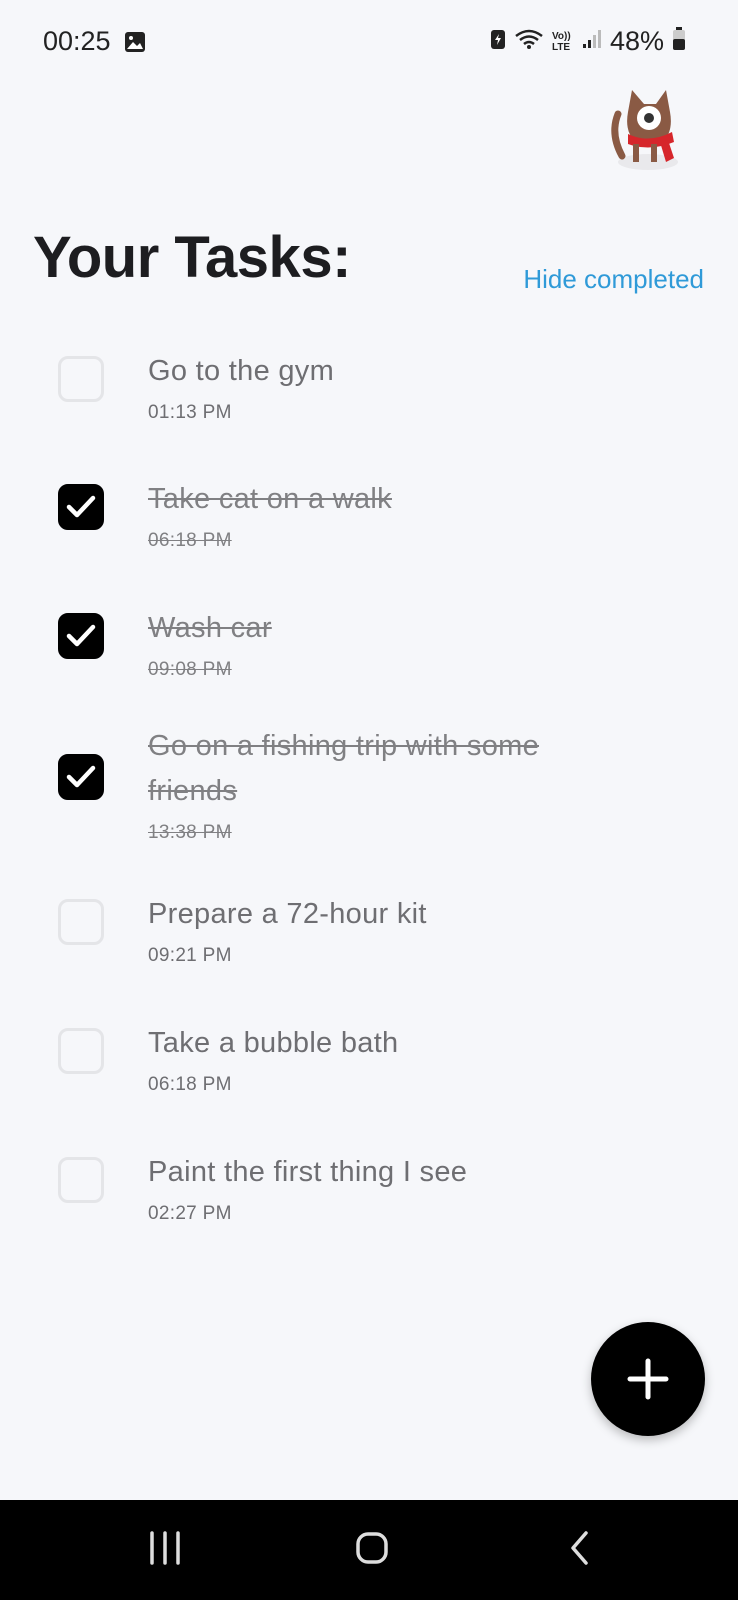 The width and height of the screenshot is (738, 1600). Describe the element at coordinates (308, 1172) in the screenshot. I see `task-title: Paint the first thing I see` at that location.